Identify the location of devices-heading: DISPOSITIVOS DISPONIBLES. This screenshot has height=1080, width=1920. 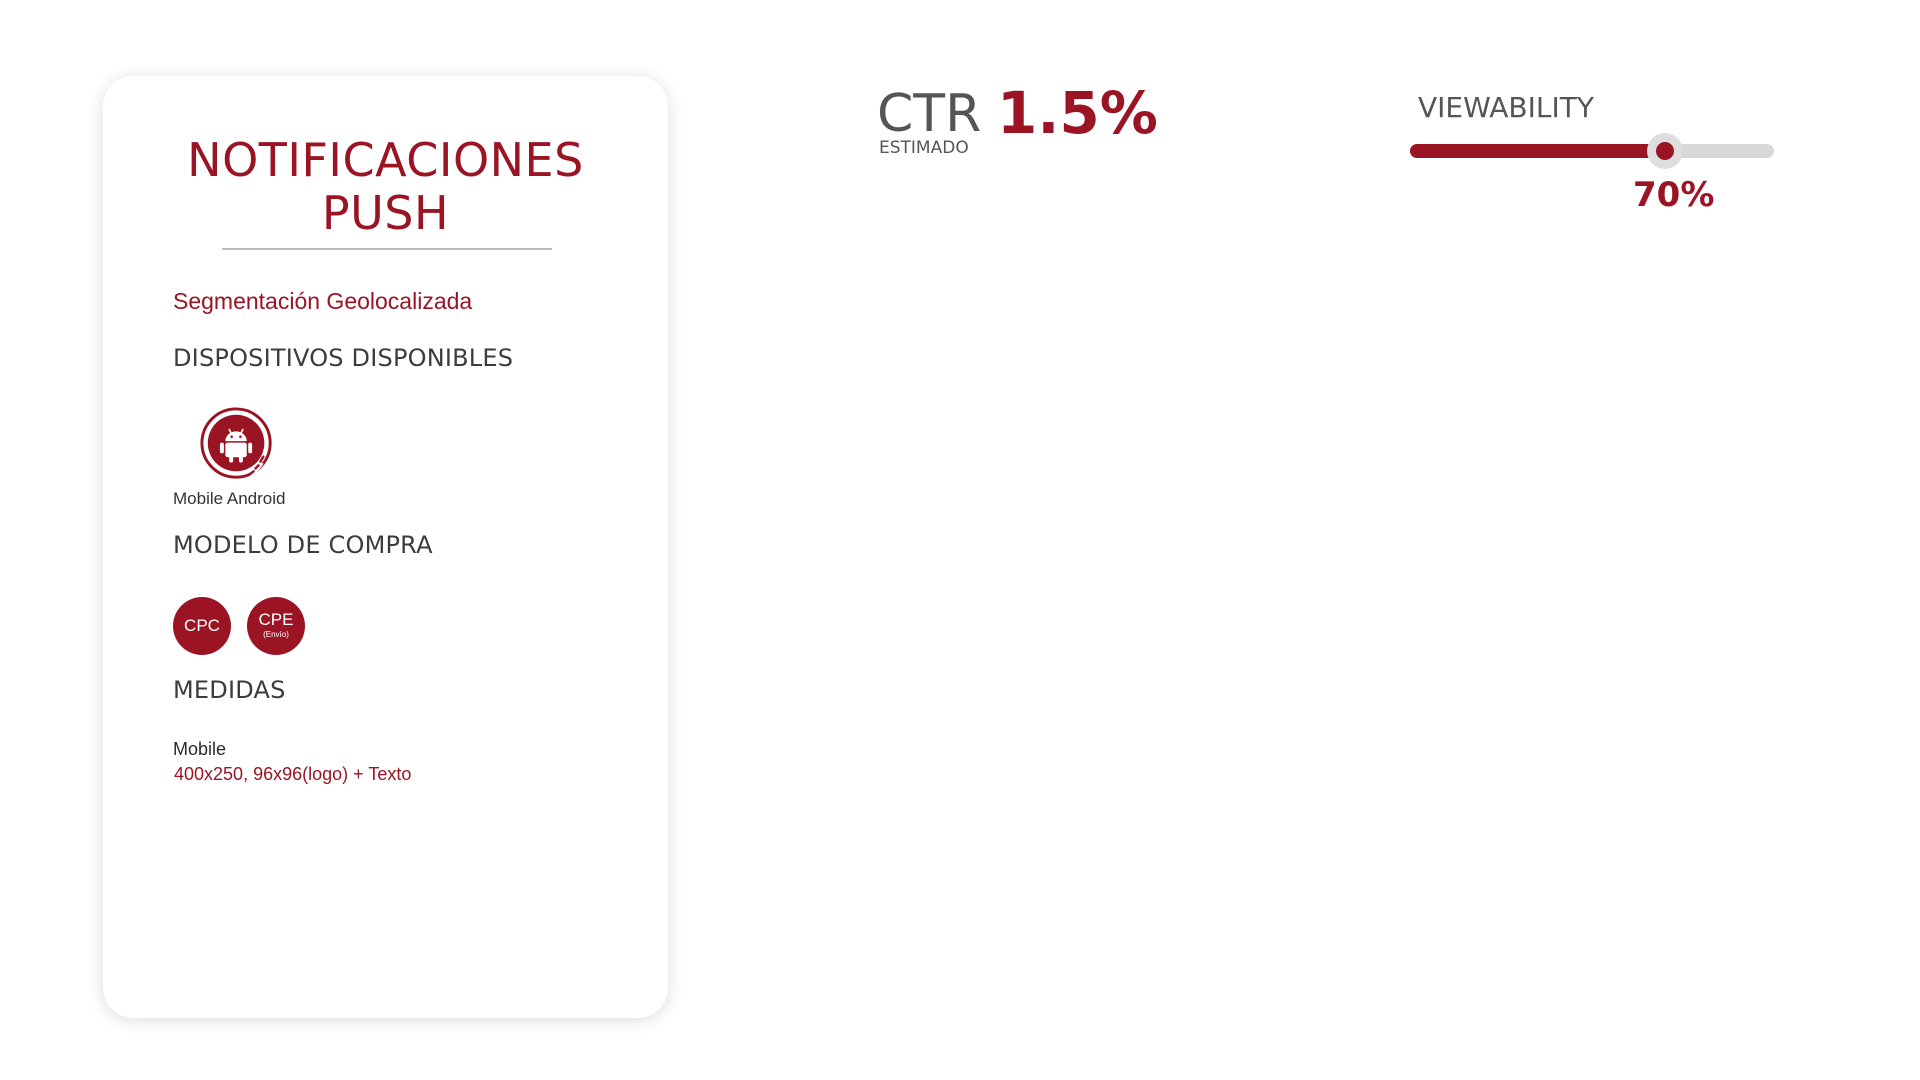
(343, 358).